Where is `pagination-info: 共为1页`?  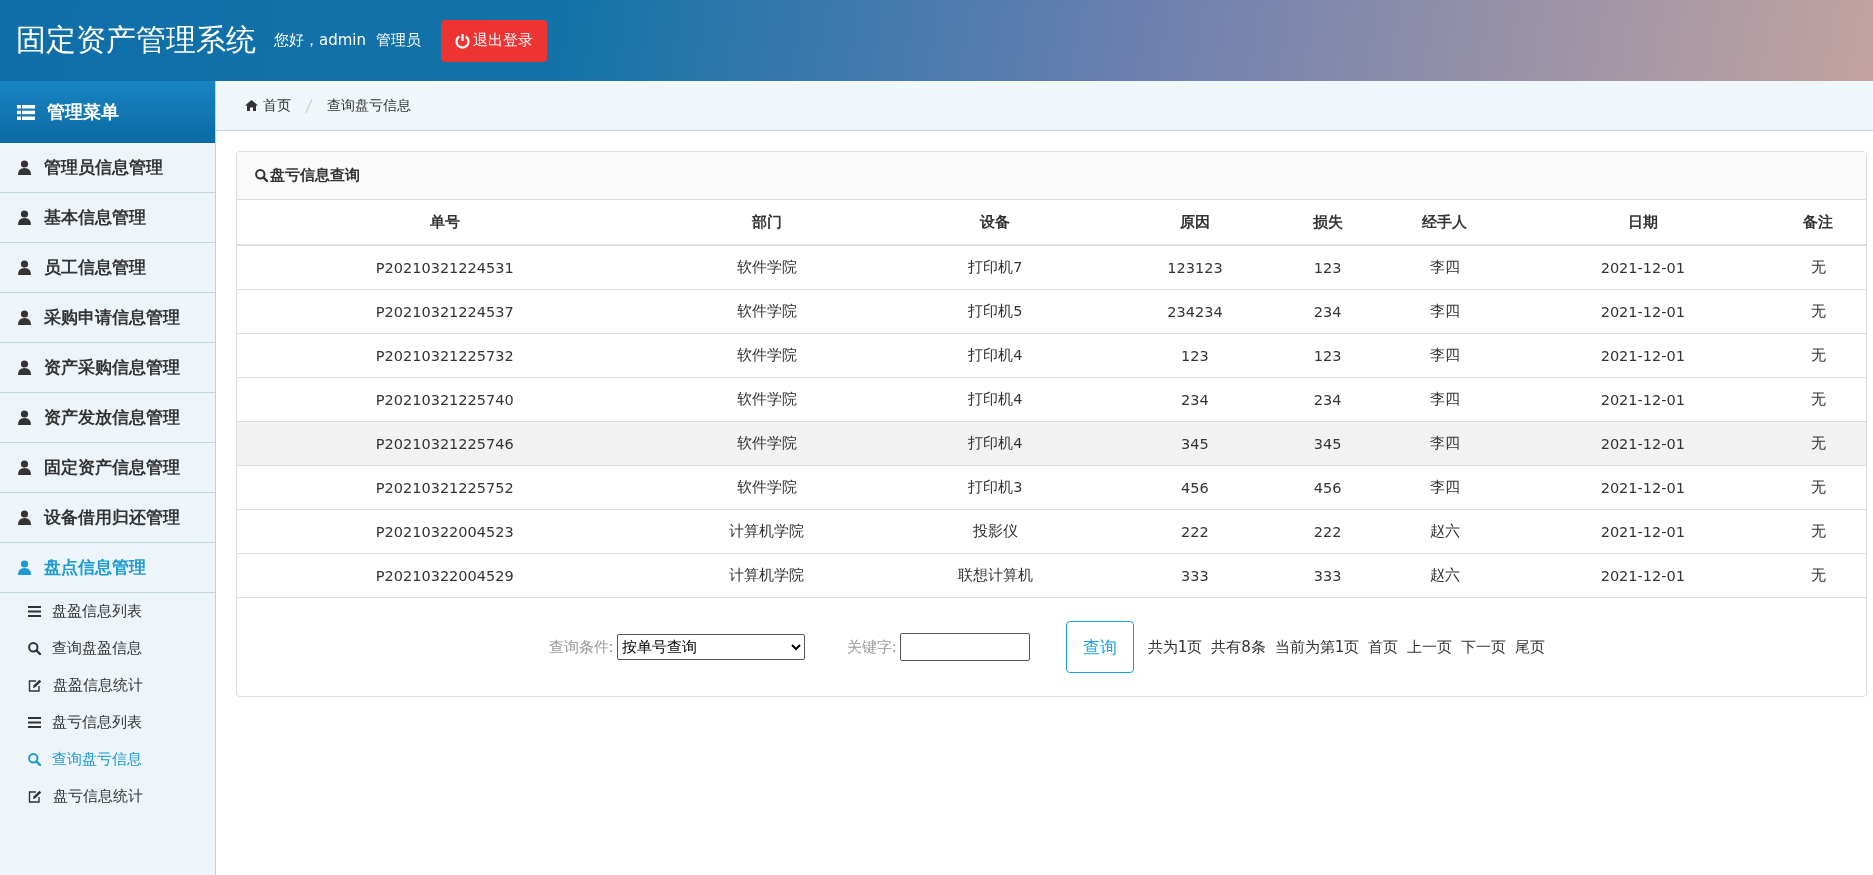
pagination-info: 共为1页 is located at coordinates (1175, 647).